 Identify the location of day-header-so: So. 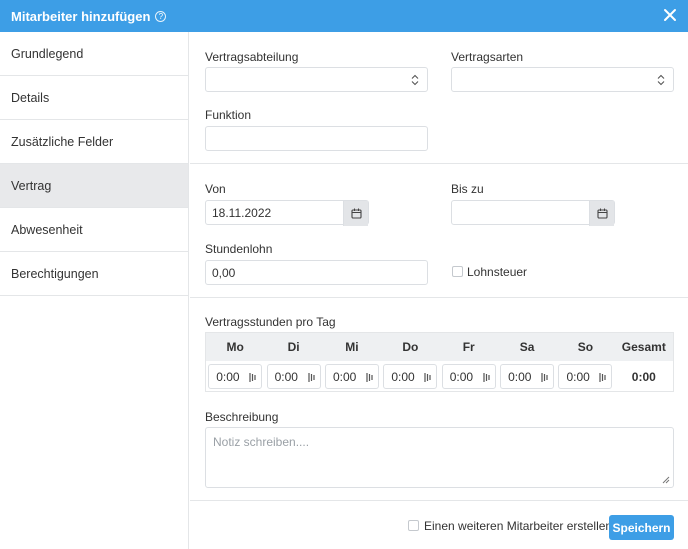
(585, 347).